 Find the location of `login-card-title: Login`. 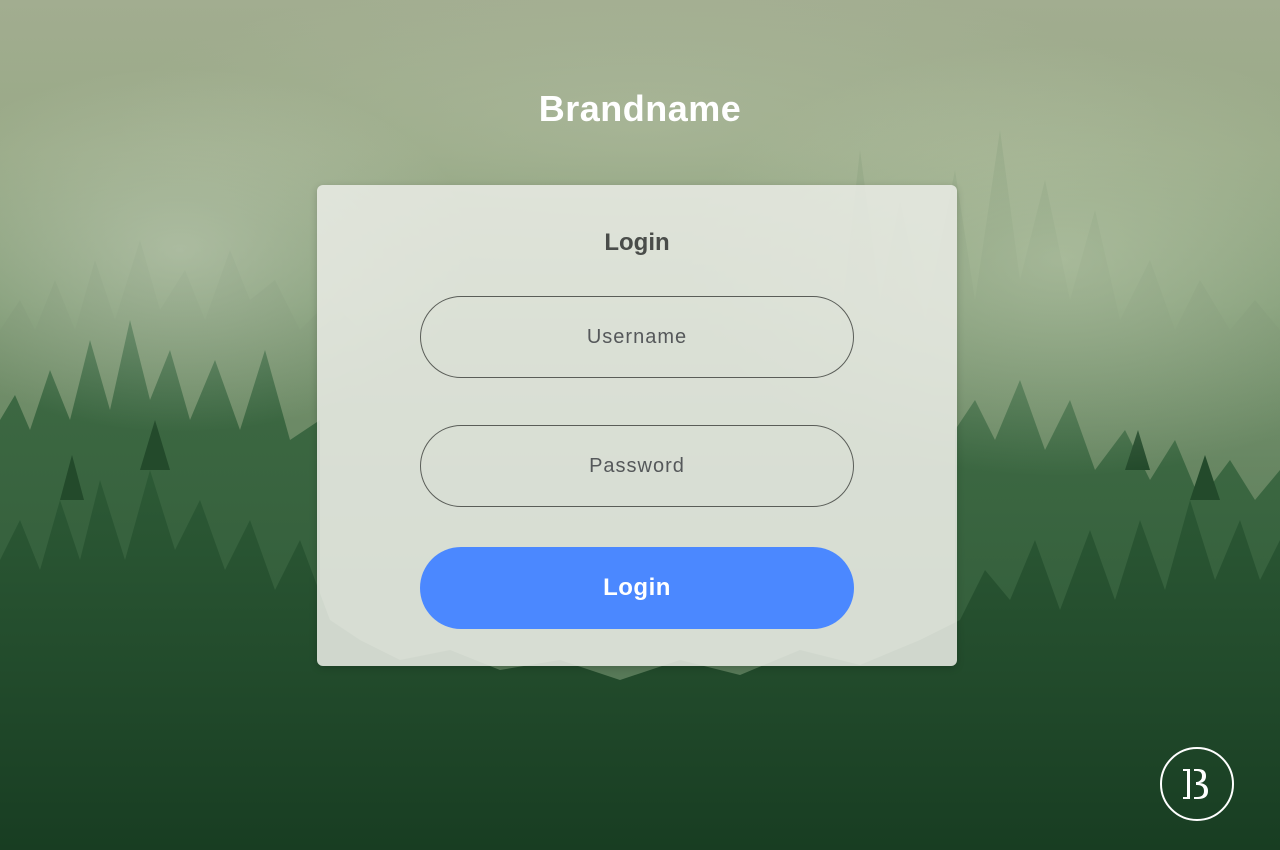

login-card-title: Login is located at coordinates (637, 242).